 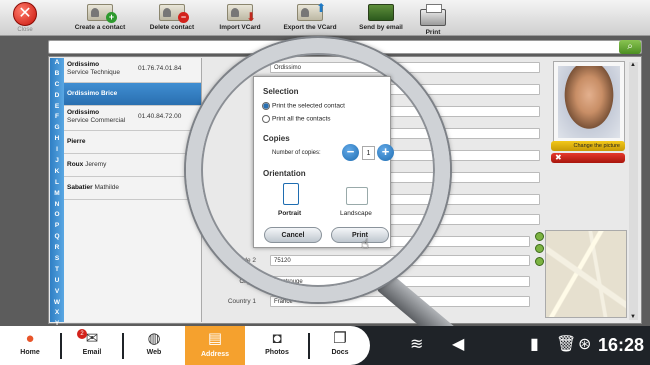 What do you see at coordinates (57, 248) in the screenshot?
I see `alphabet-letter: R` at bounding box center [57, 248].